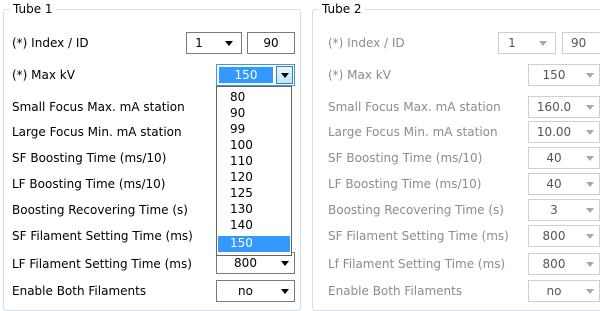 The height and width of the screenshot is (311, 600). What do you see at coordinates (255, 291) in the screenshot?
I see `tube1-enable-both-select: no` at bounding box center [255, 291].